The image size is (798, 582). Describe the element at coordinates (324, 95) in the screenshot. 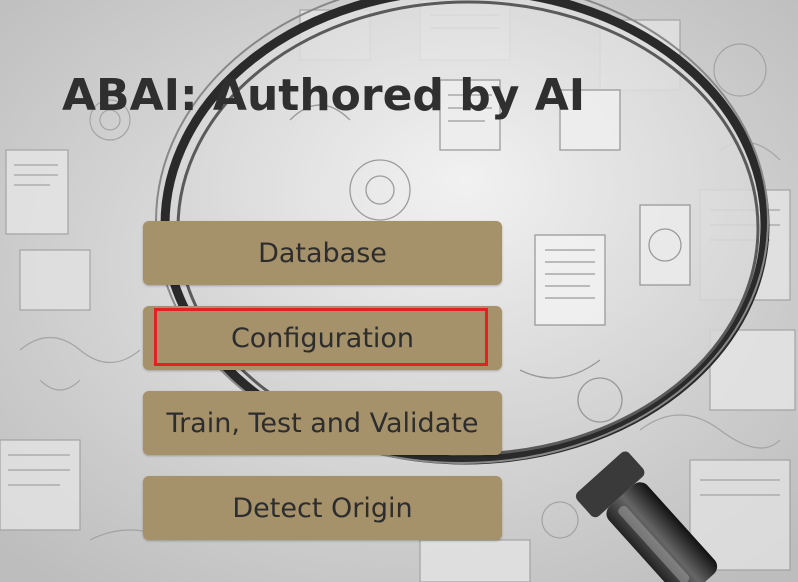

I see `app-title: ABAI: Authored by AI` at that location.